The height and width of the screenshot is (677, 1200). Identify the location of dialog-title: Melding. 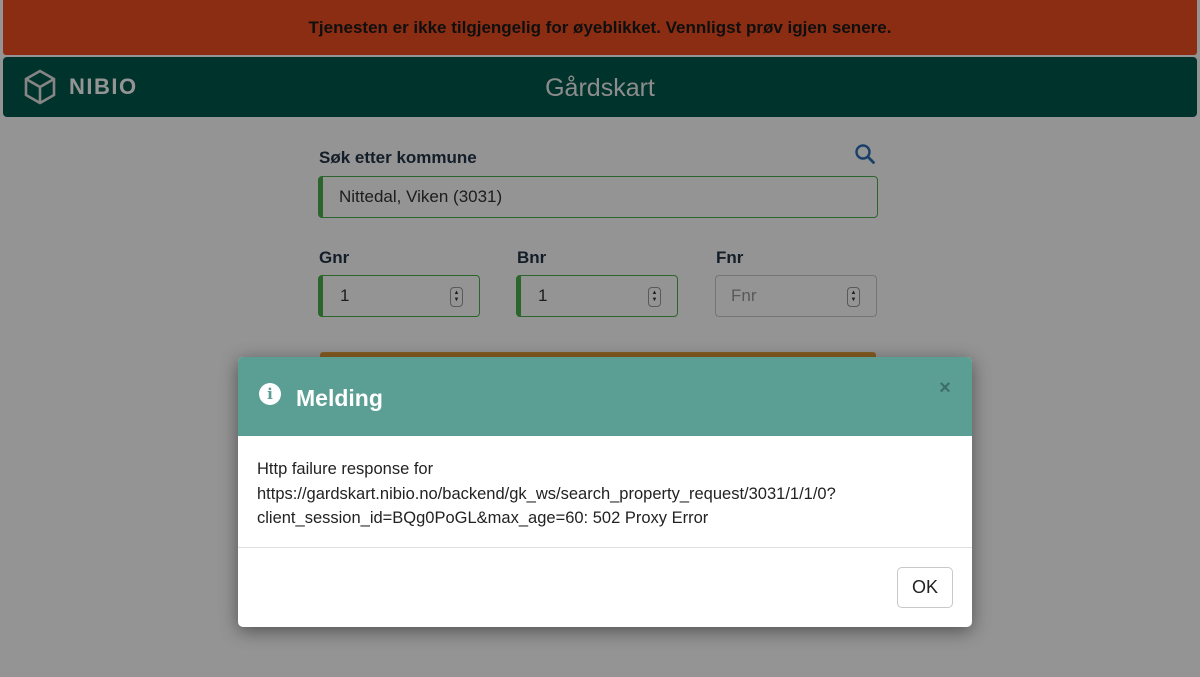
(339, 398).